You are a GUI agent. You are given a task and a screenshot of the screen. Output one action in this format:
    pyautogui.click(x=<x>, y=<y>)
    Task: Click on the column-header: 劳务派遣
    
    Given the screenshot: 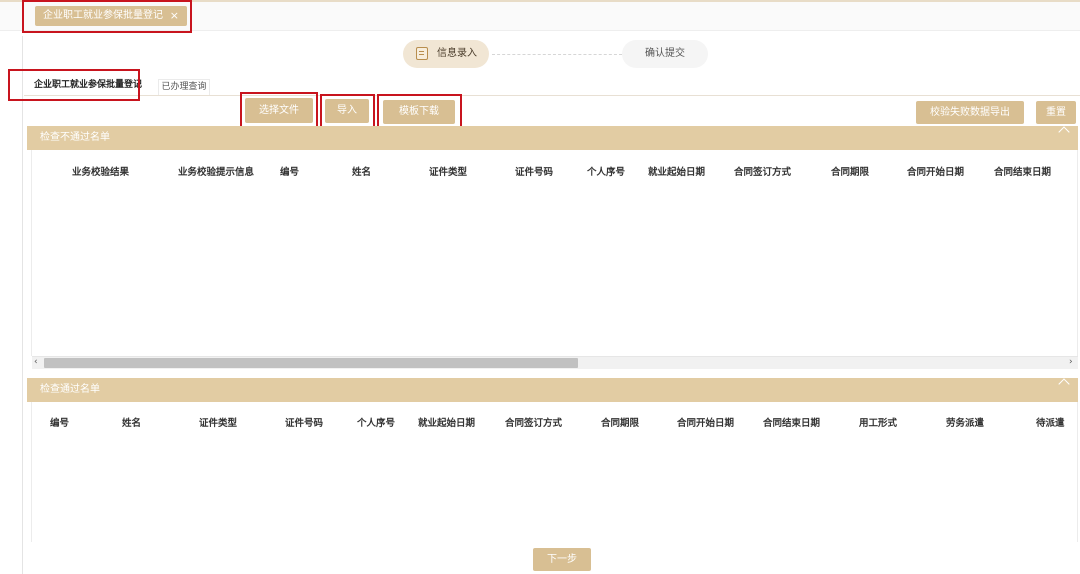 What is the action you would take?
    pyautogui.click(x=965, y=423)
    